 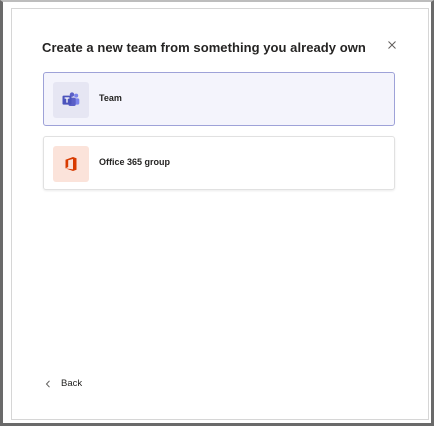 I want to click on chevron-left-icon, so click(x=47, y=383).